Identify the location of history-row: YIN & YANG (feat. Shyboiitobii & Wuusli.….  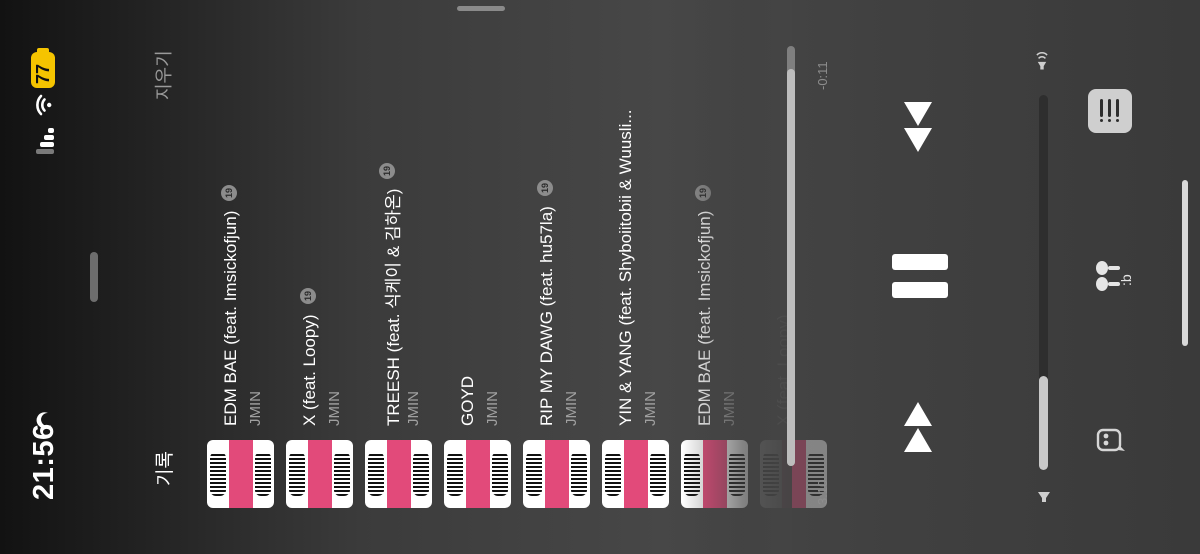
(637, 277).